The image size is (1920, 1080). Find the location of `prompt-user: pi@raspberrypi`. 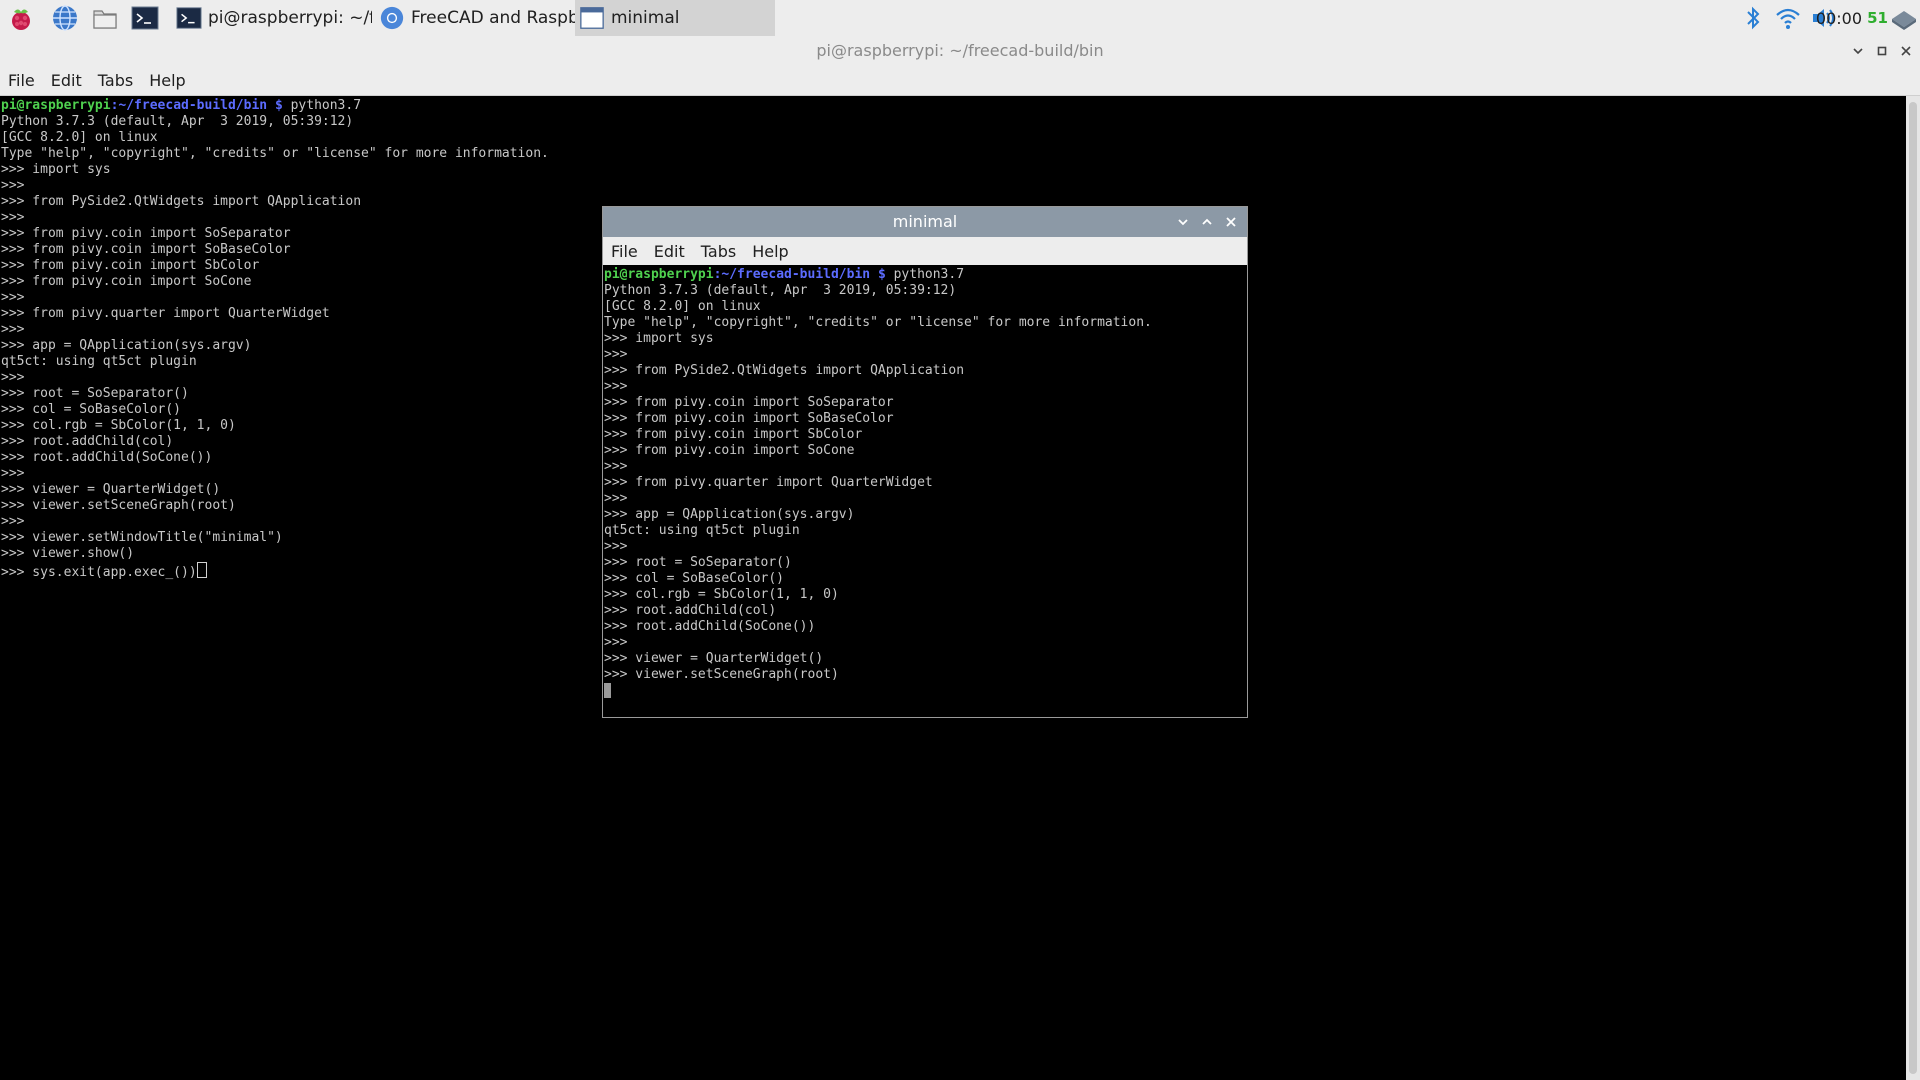

prompt-user: pi@raspberrypi is located at coordinates (56, 105).